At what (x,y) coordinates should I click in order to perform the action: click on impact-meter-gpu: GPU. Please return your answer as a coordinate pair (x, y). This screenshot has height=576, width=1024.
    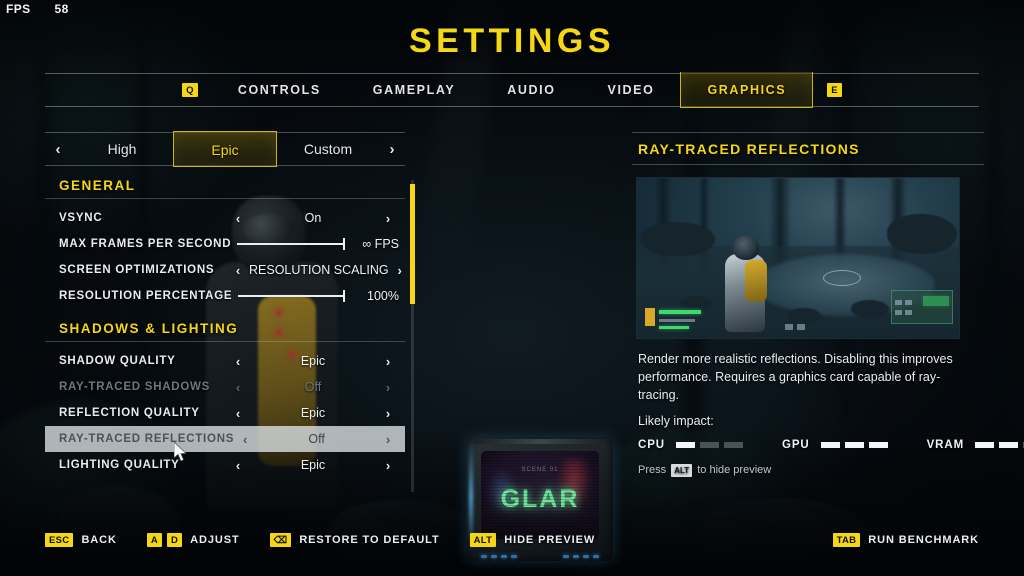
    Looking at the image, I should click on (837, 445).